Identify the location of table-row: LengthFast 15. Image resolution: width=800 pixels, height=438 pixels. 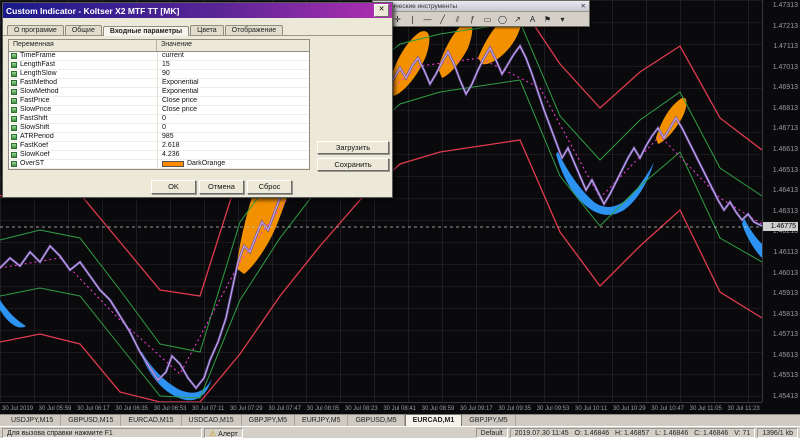
(159, 65).